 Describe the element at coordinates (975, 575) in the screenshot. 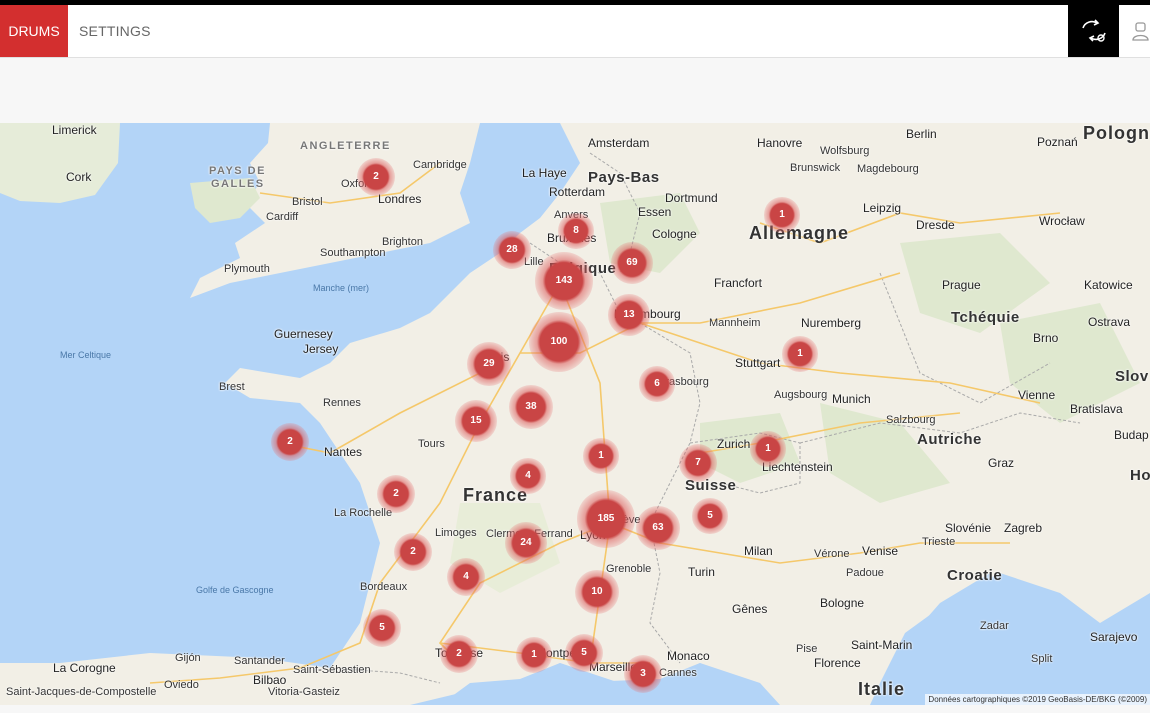

I see `map-label: Croatie` at that location.